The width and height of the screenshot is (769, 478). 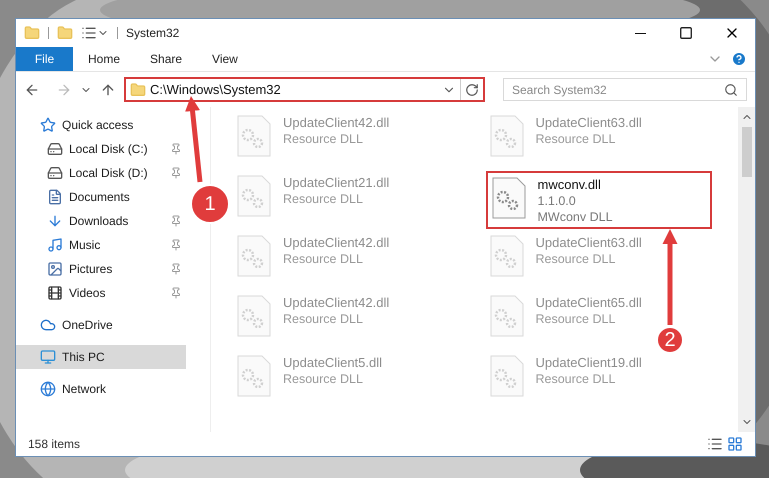 I want to click on properties-icon, so click(x=89, y=33).